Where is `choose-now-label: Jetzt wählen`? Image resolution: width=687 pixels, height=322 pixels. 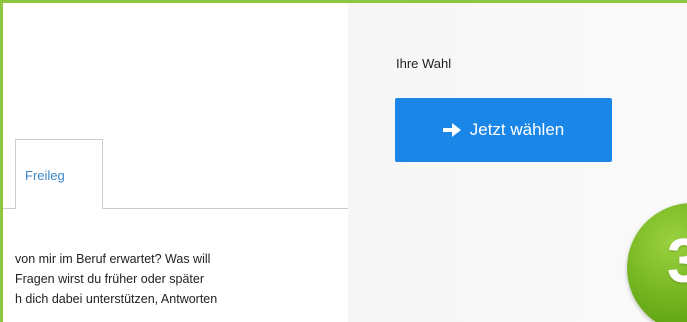 choose-now-label: Jetzt wählen is located at coordinates (517, 129).